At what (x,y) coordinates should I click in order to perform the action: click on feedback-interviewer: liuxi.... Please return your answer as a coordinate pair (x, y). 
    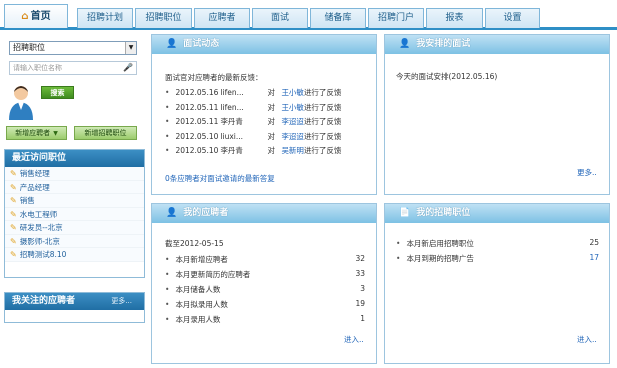
    Looking at the image, I should click on (232, 136).